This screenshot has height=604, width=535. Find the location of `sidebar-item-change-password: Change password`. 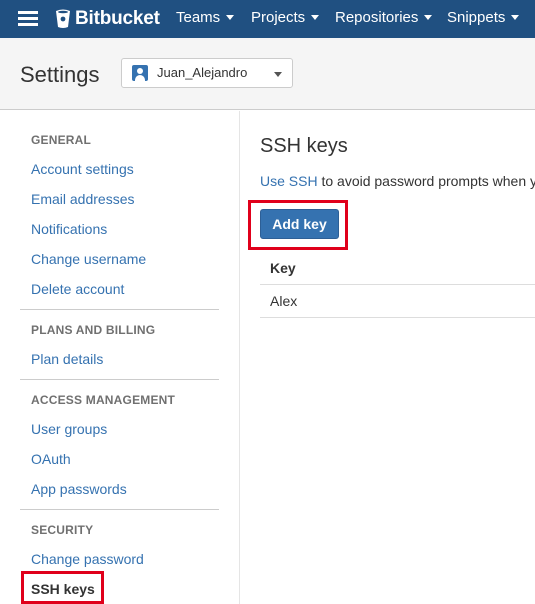

sidebar-item-change-password: Change password is located at coordinates (87, 559).